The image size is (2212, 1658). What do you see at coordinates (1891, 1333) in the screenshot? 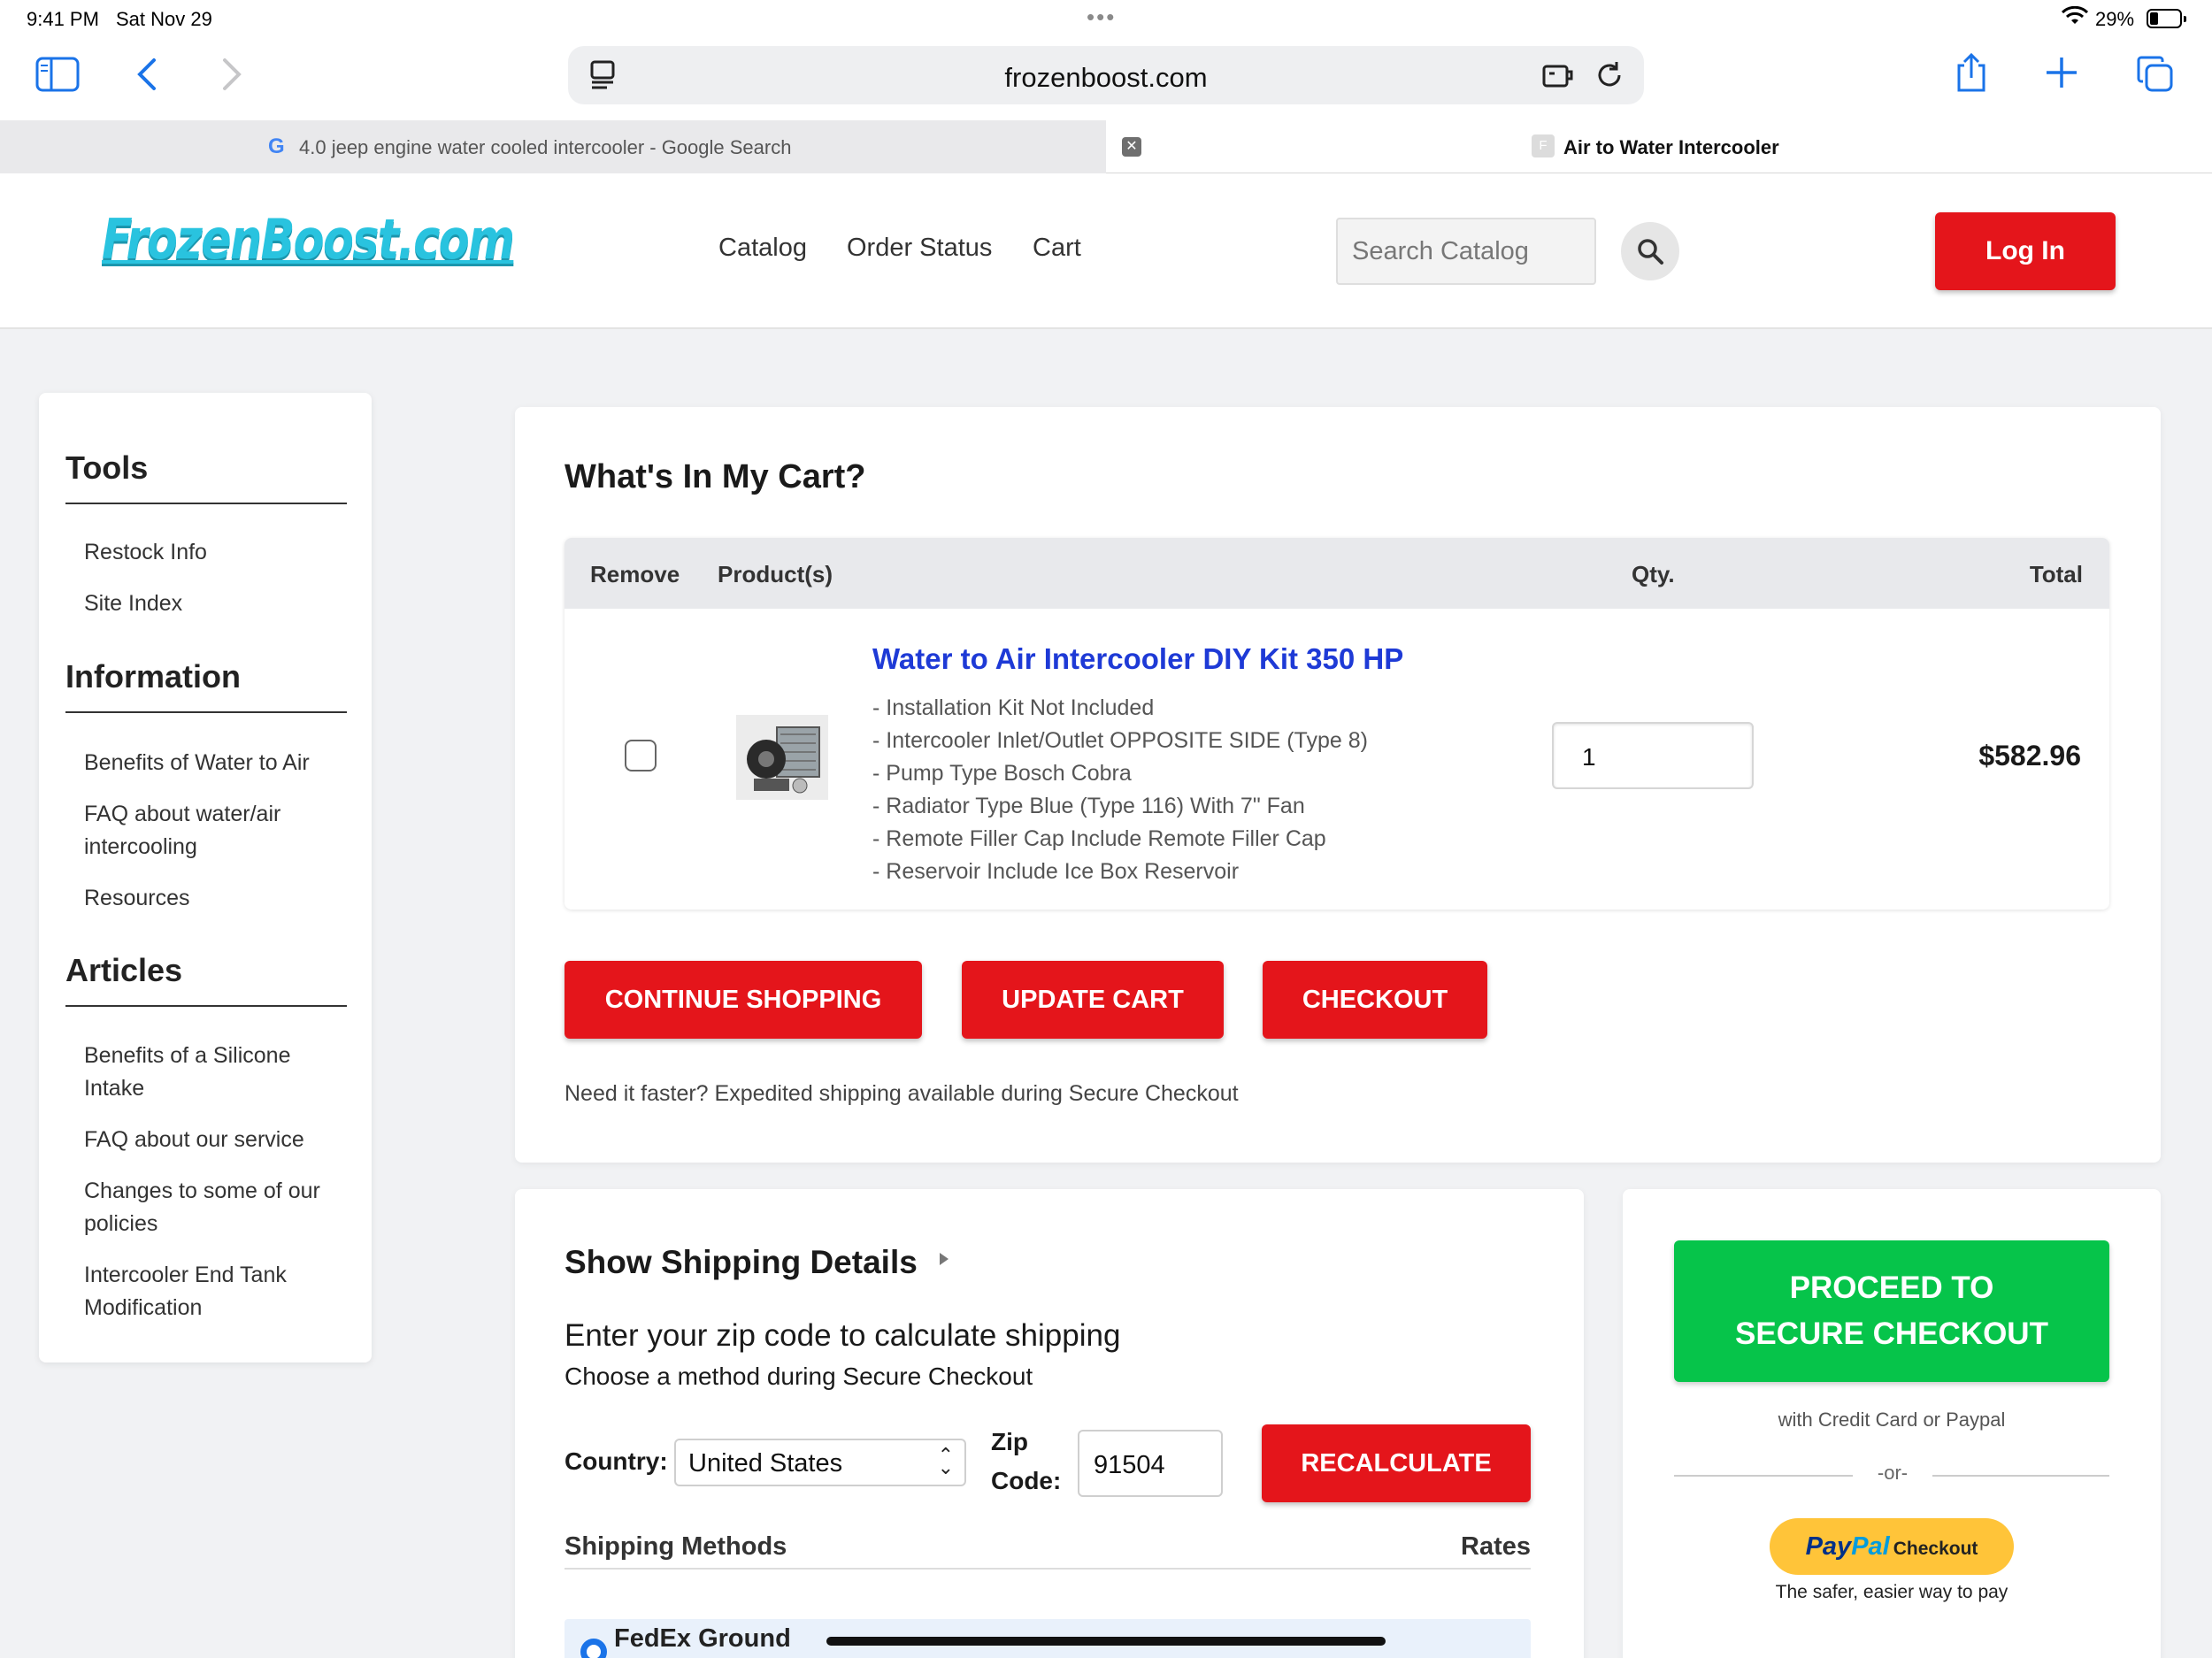
I see `proceed-line-2: SECURE CHECKOUT` at bounding box center [1891, 1333].